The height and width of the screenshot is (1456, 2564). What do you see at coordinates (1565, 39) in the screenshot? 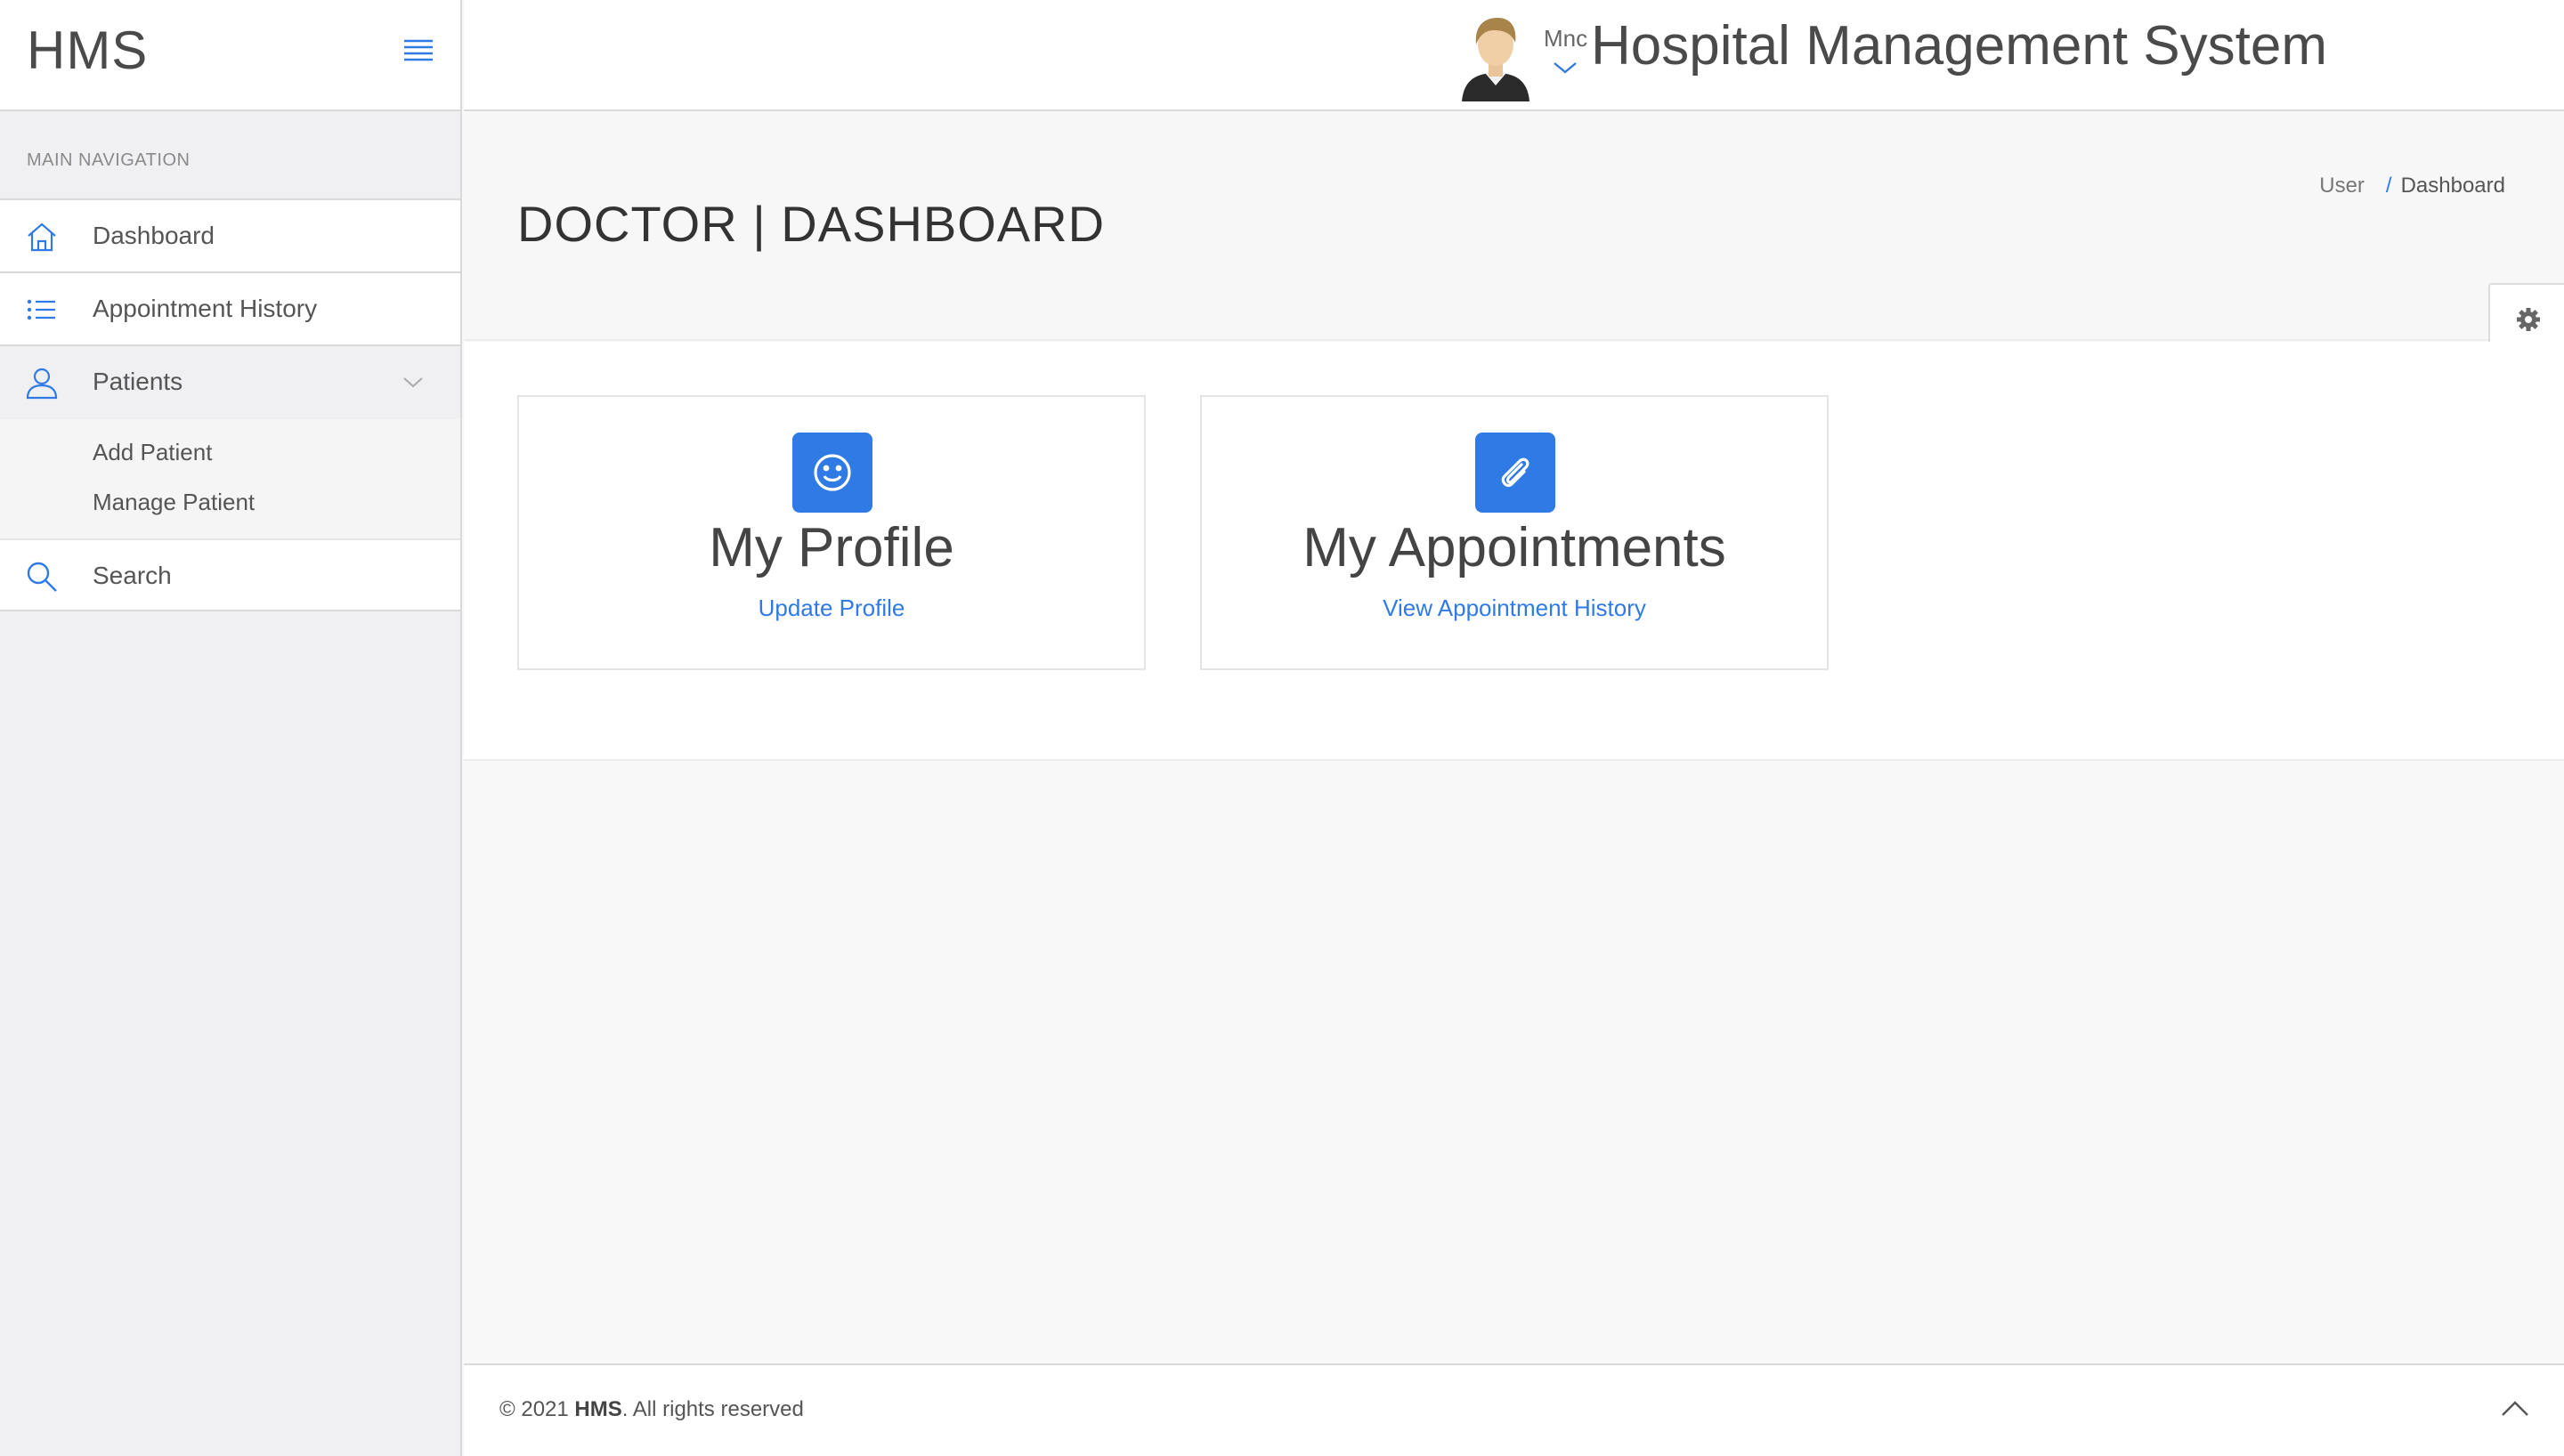
I see `username: Mnc` at bounding box center [1565, 39].